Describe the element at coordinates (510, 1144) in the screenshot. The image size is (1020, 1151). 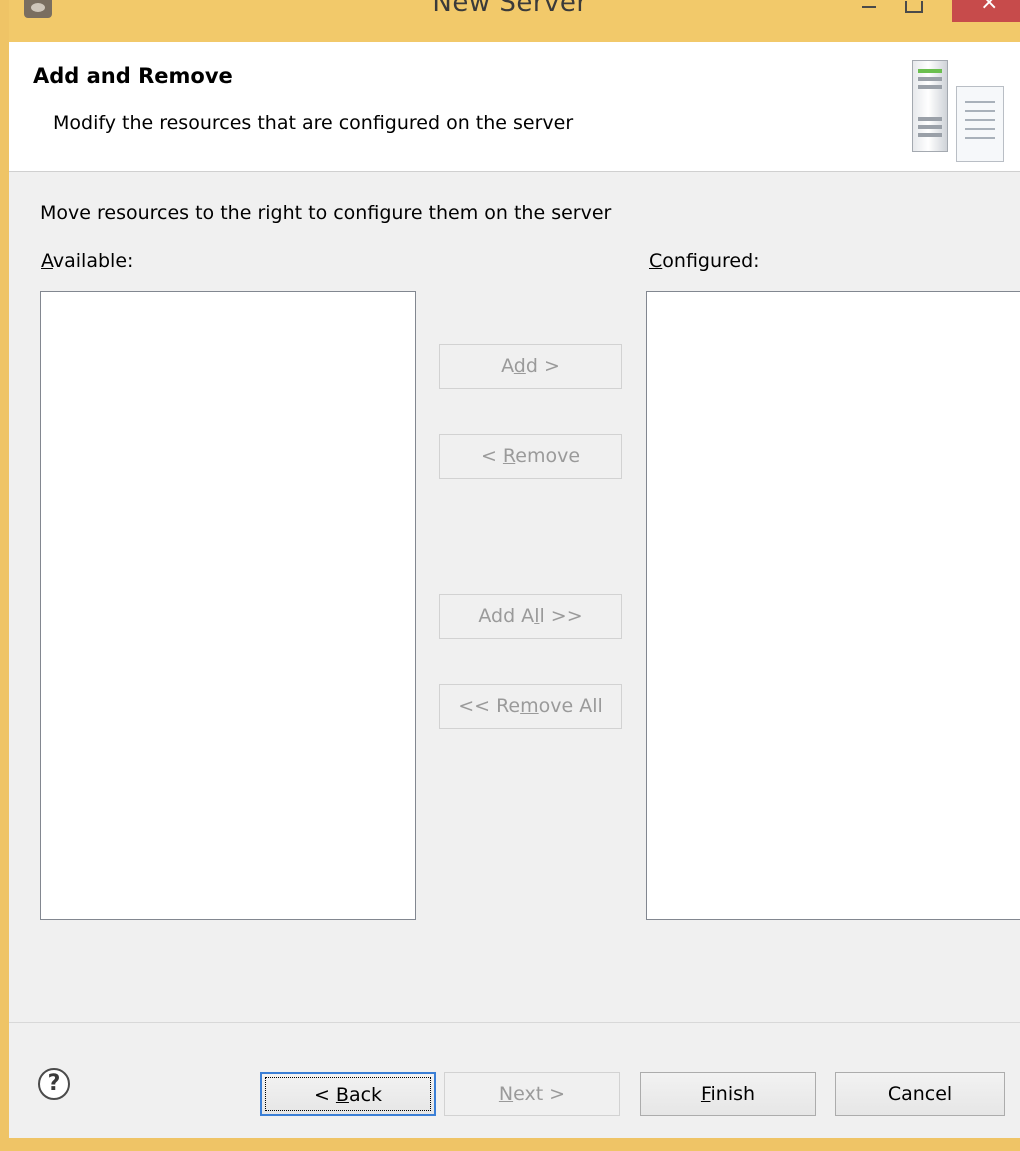
I see `window-frame-bottom` at that location.